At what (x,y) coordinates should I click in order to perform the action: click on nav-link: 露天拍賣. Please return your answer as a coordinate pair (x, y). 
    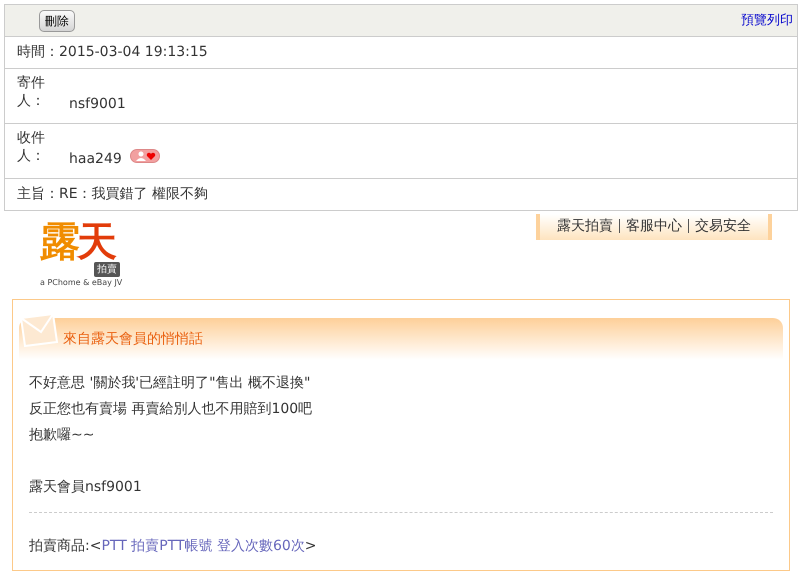
    Looking at the image, I should click on (585, 226).